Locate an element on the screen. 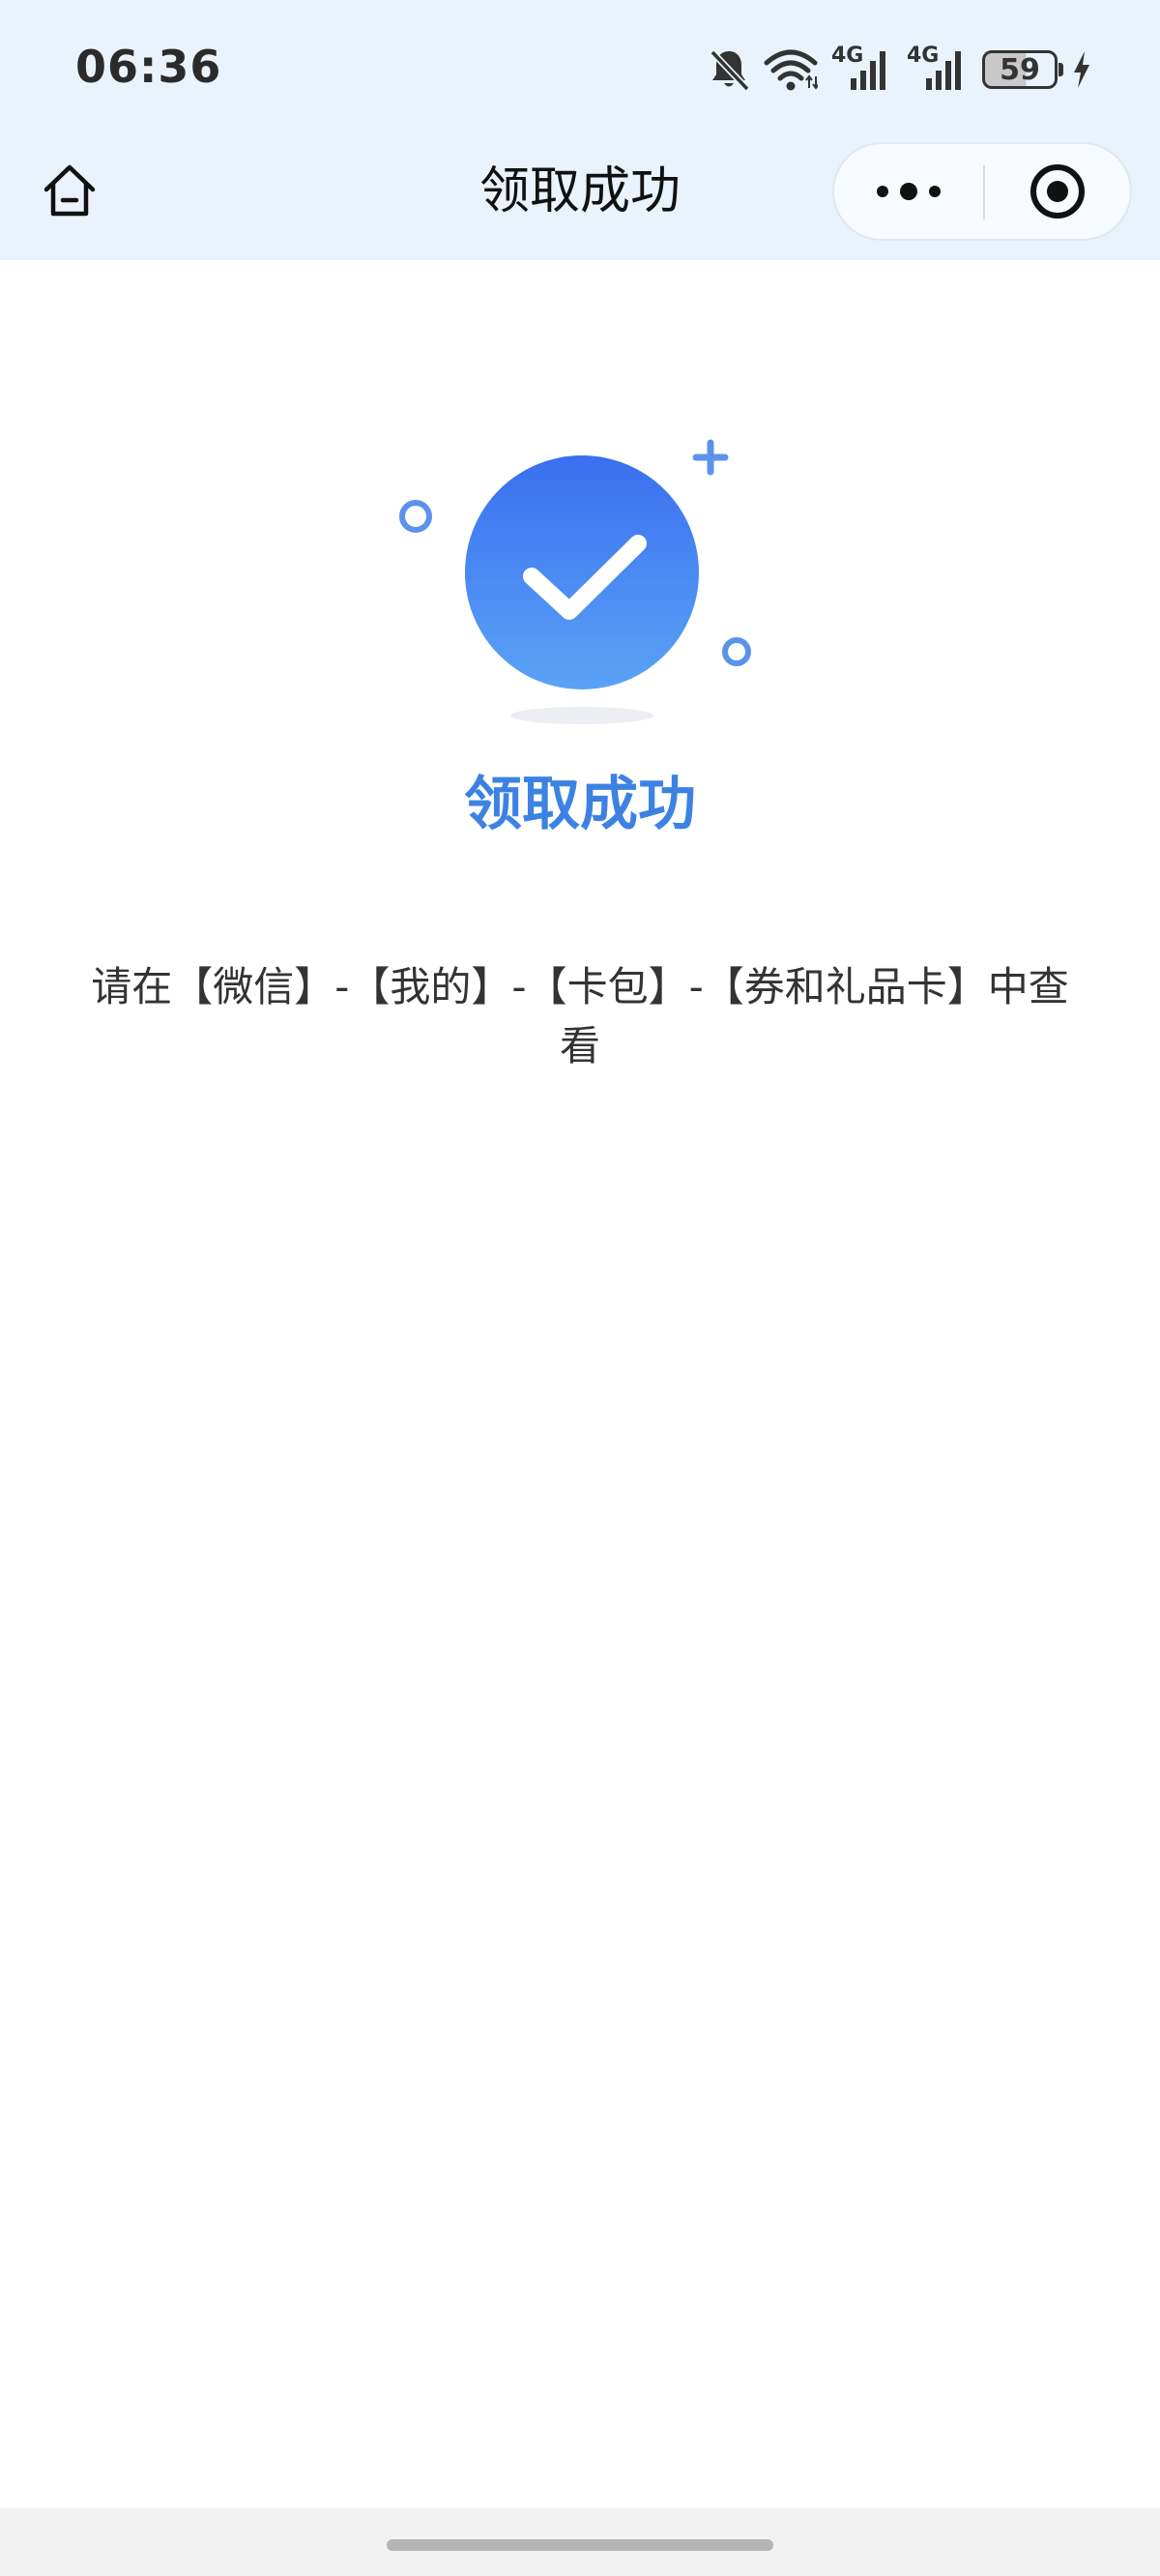 This screenshot has width=1160, height=2576. top-header: 06:36 4G 4G 59 领取成功 is located at coordinates (580, 130).